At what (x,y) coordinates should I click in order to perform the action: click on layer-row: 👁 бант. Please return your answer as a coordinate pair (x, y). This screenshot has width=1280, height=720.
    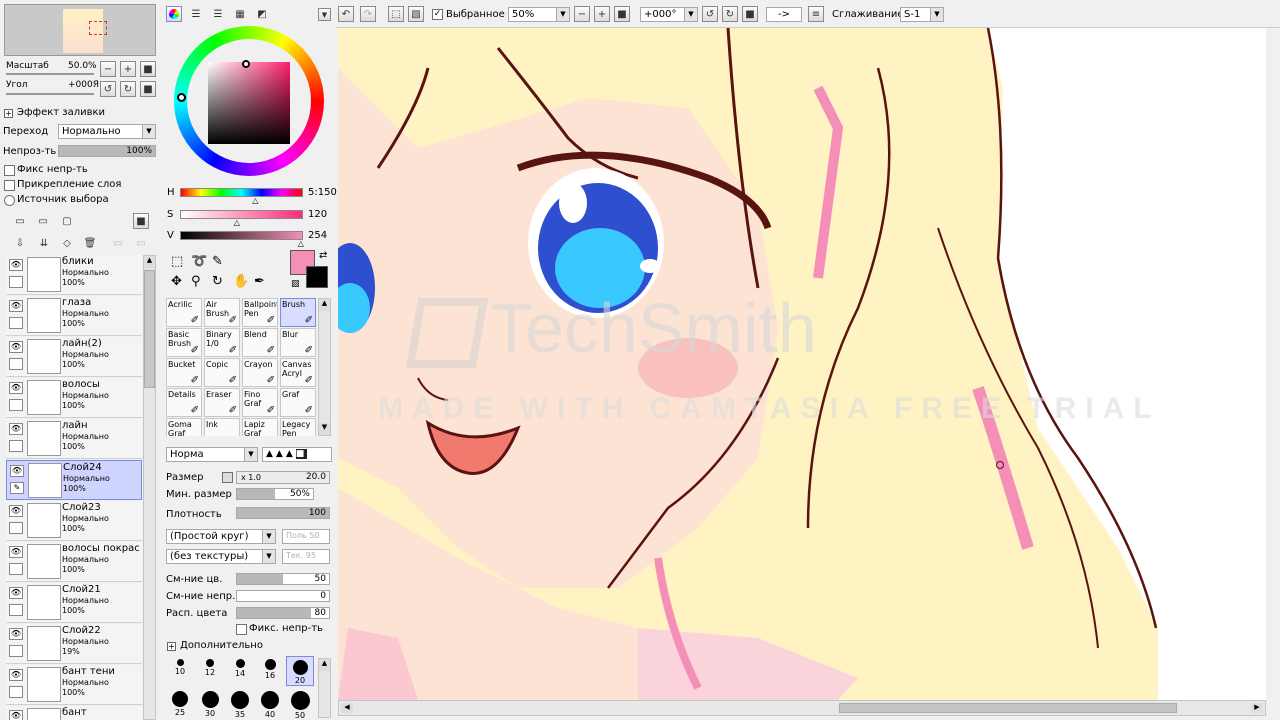
    Looking at the image, I should click on (74, 713).